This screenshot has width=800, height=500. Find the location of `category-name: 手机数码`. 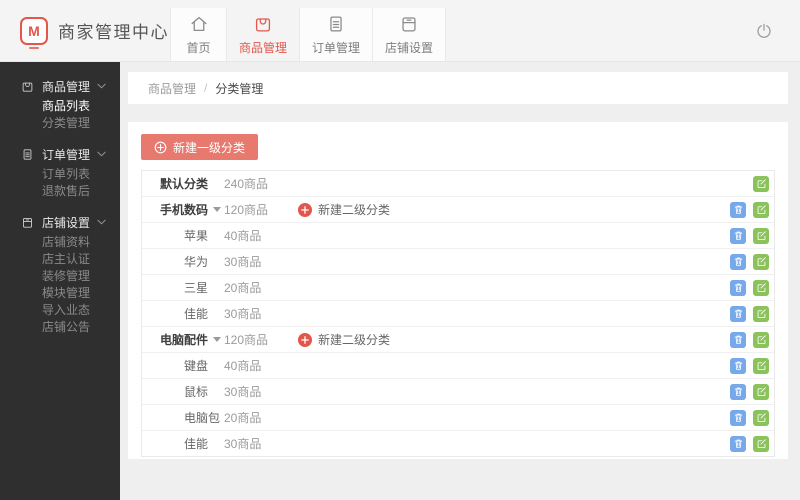

category-name: 手机数码 is located at coordinates (183, 209).